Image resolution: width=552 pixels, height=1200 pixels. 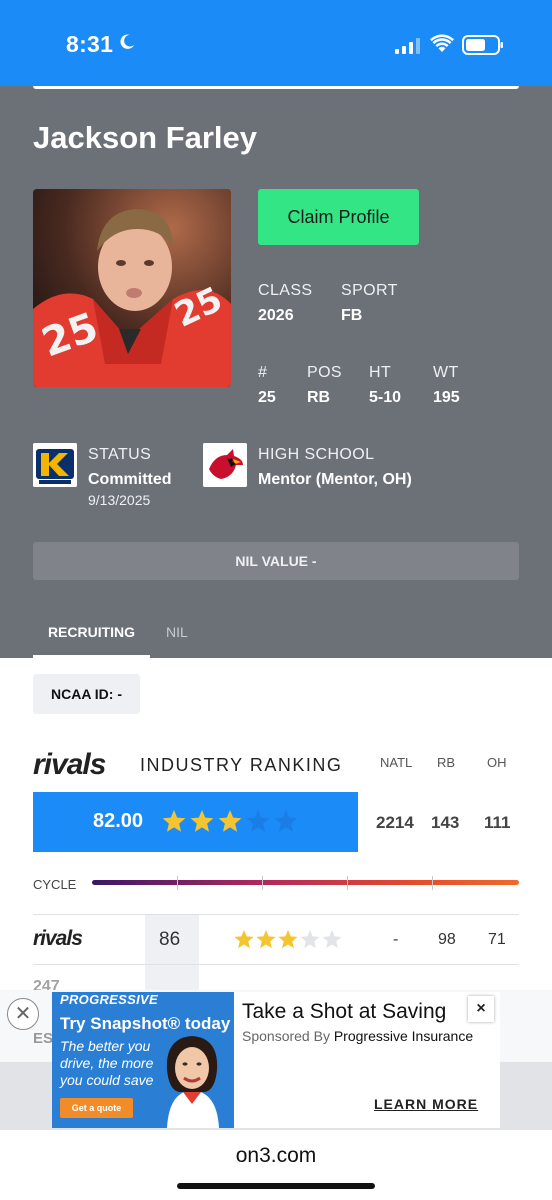 What do you see at coordinates (263, 372) in the screenshot?
I see `number-label: #` at bounding box center [263, 372].